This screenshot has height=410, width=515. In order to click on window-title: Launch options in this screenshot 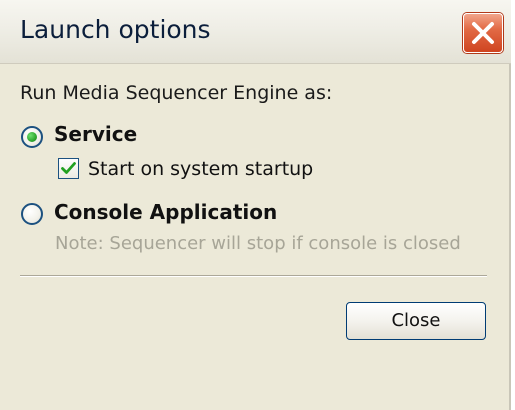, I will do `click(115, 29)`.